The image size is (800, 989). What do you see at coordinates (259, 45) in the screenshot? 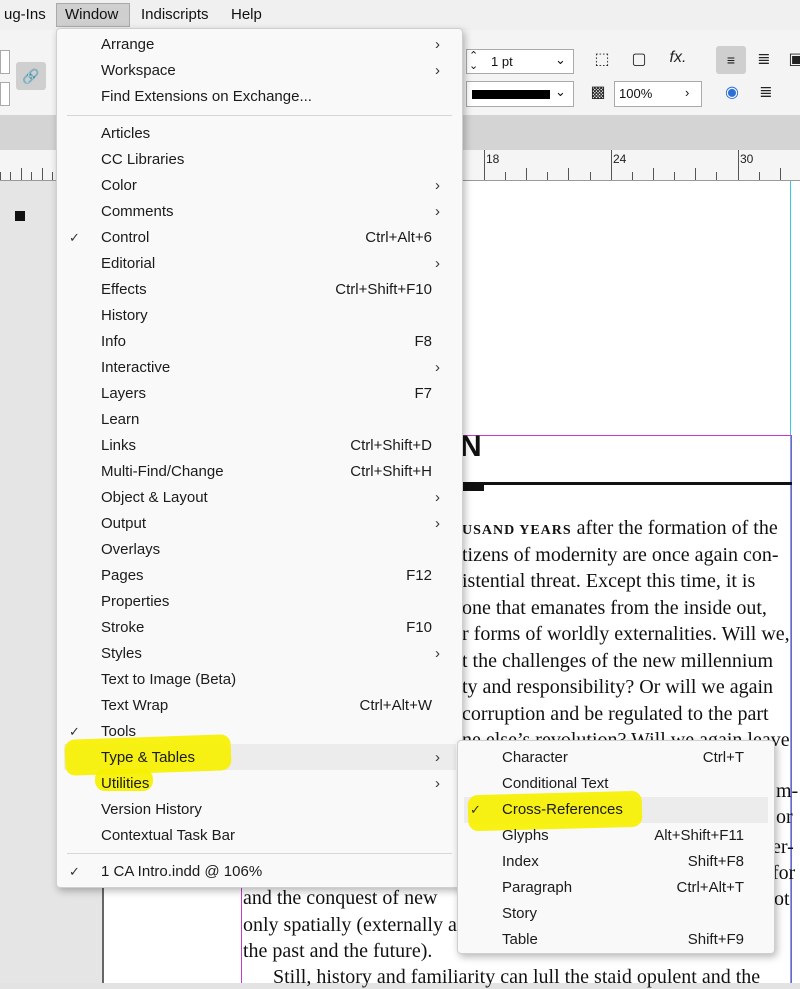
I see `menu-item-arrange: Arrange ›` at bounding box center [259, 45].